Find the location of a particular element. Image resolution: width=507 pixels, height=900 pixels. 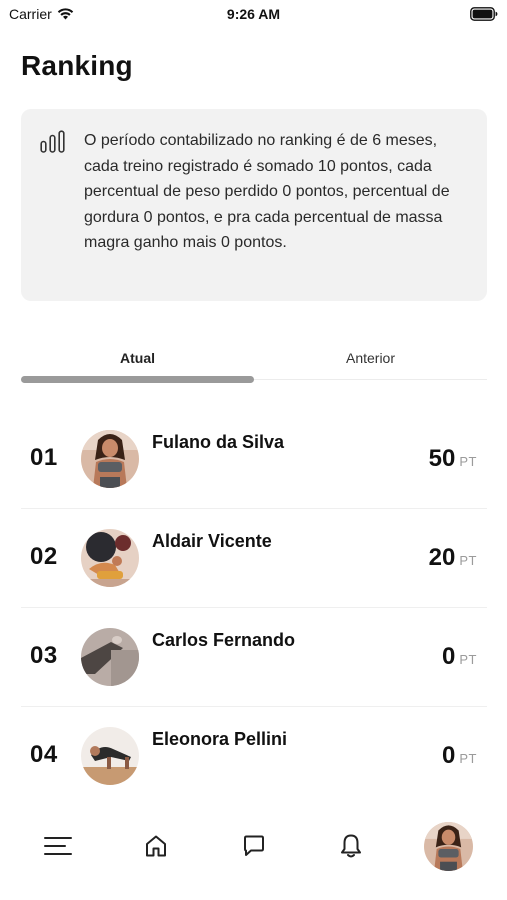

user-name: Carlos Fernando is located at coordinates (224, 640).